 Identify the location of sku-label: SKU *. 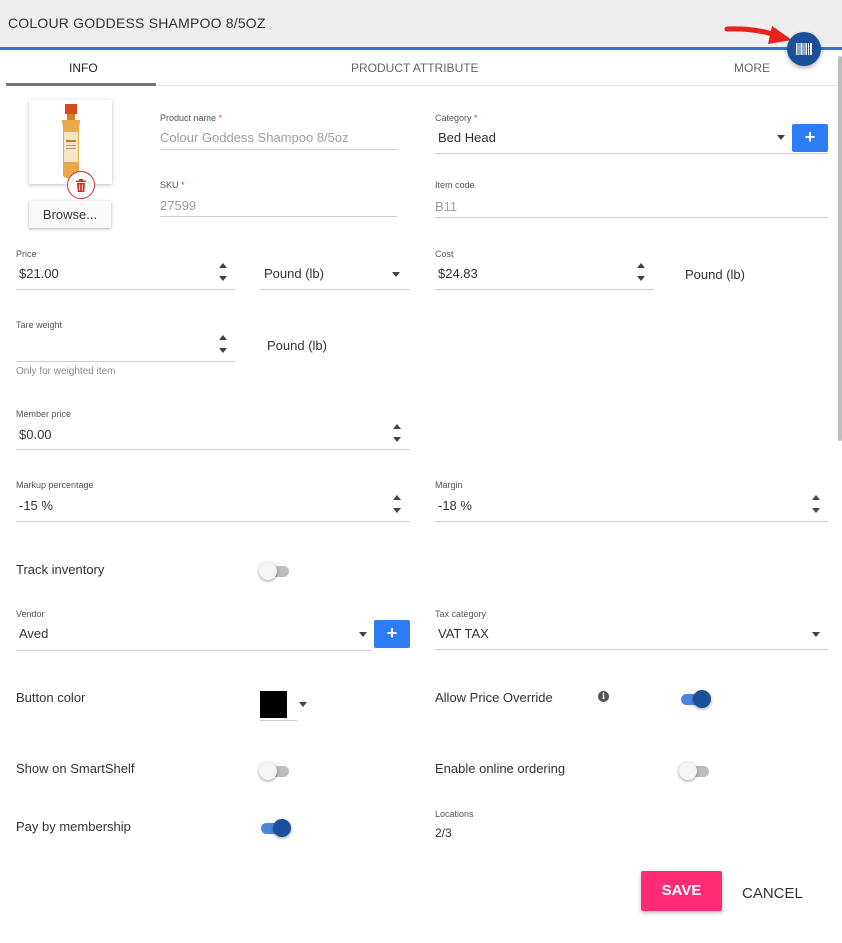
(172, 185).